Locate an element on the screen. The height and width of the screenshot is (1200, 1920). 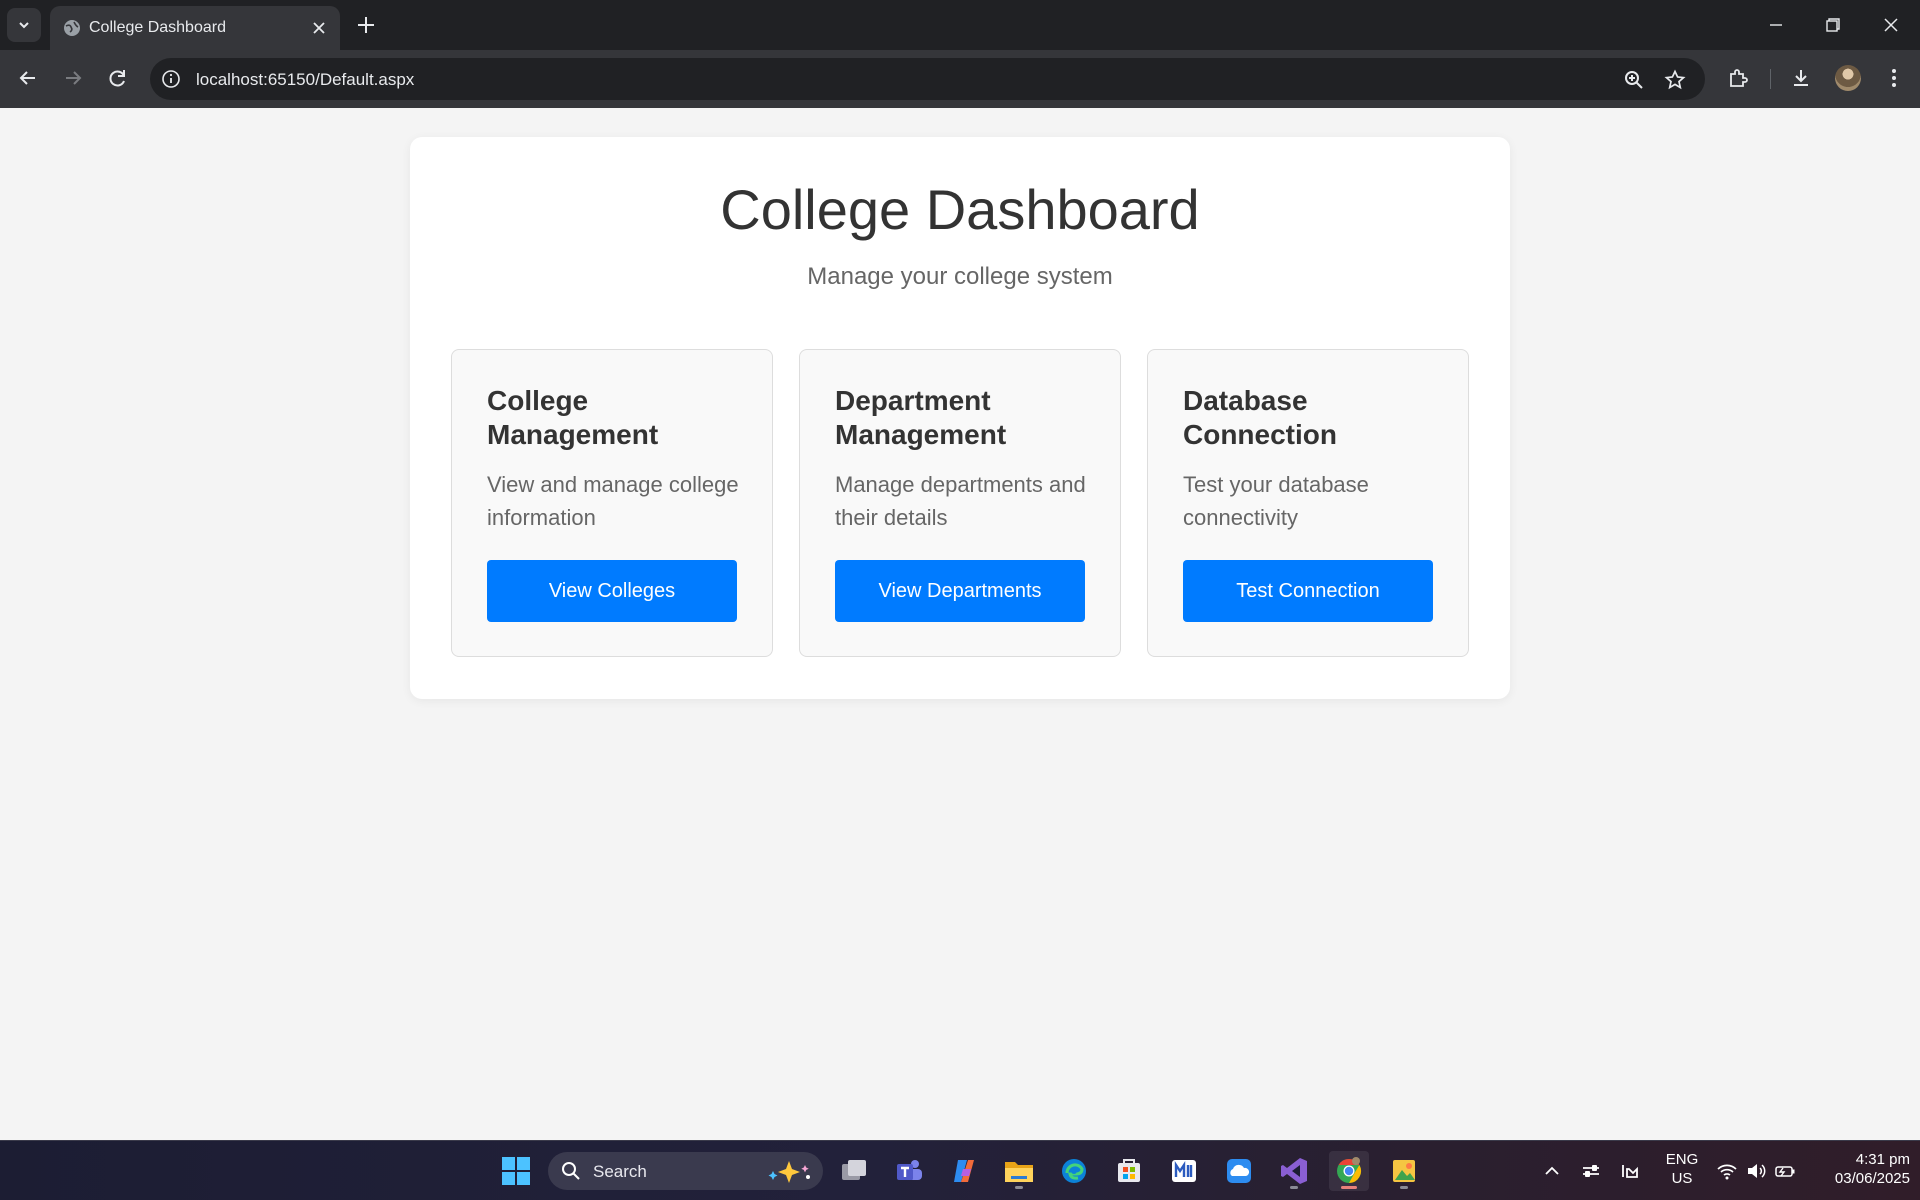
close-tab-icon is located at coordinates (319, 28).